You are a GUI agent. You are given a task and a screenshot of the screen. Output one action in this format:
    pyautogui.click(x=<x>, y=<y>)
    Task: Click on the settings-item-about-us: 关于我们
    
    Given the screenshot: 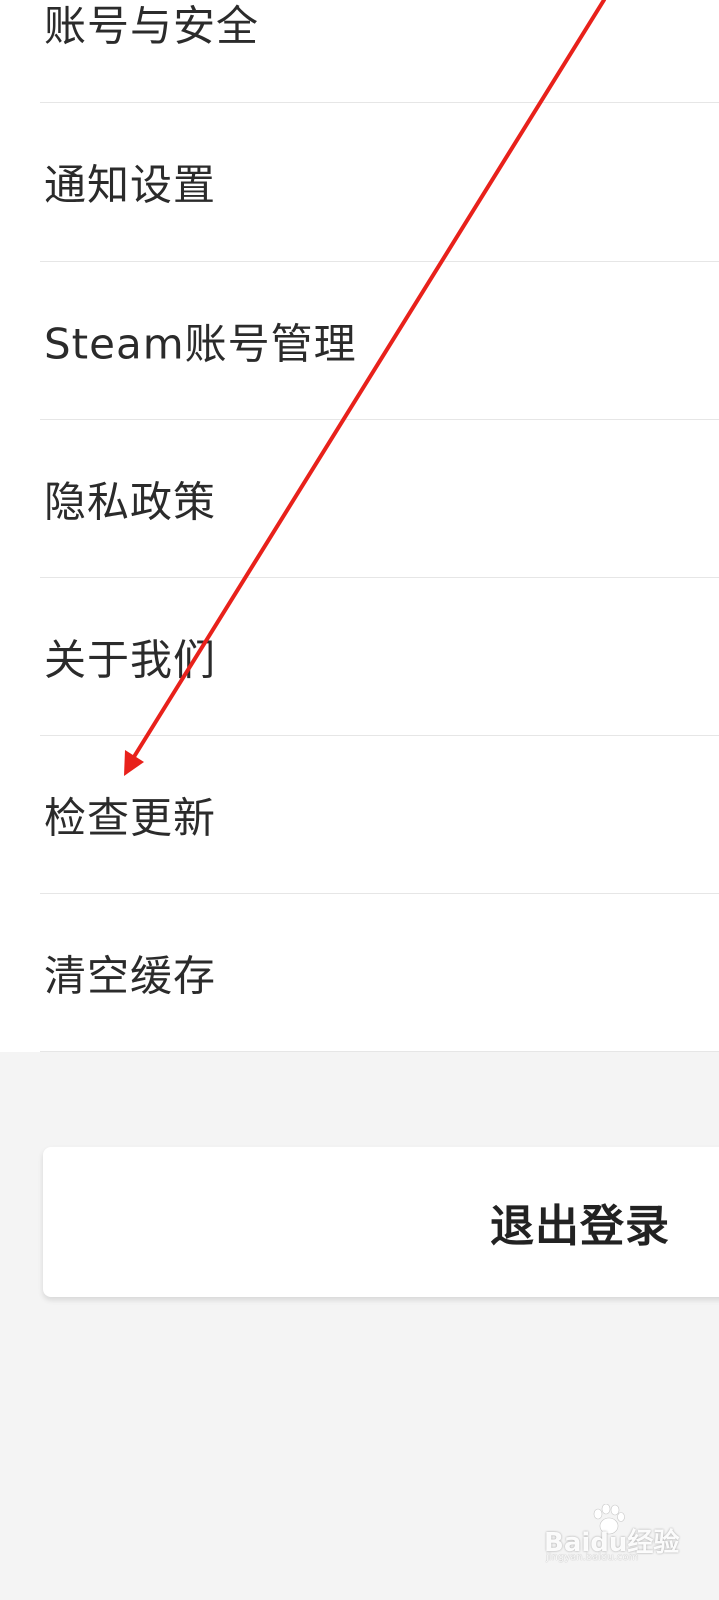 What is the action you would take?
    pyautogui.click(x=359, y=656)
    